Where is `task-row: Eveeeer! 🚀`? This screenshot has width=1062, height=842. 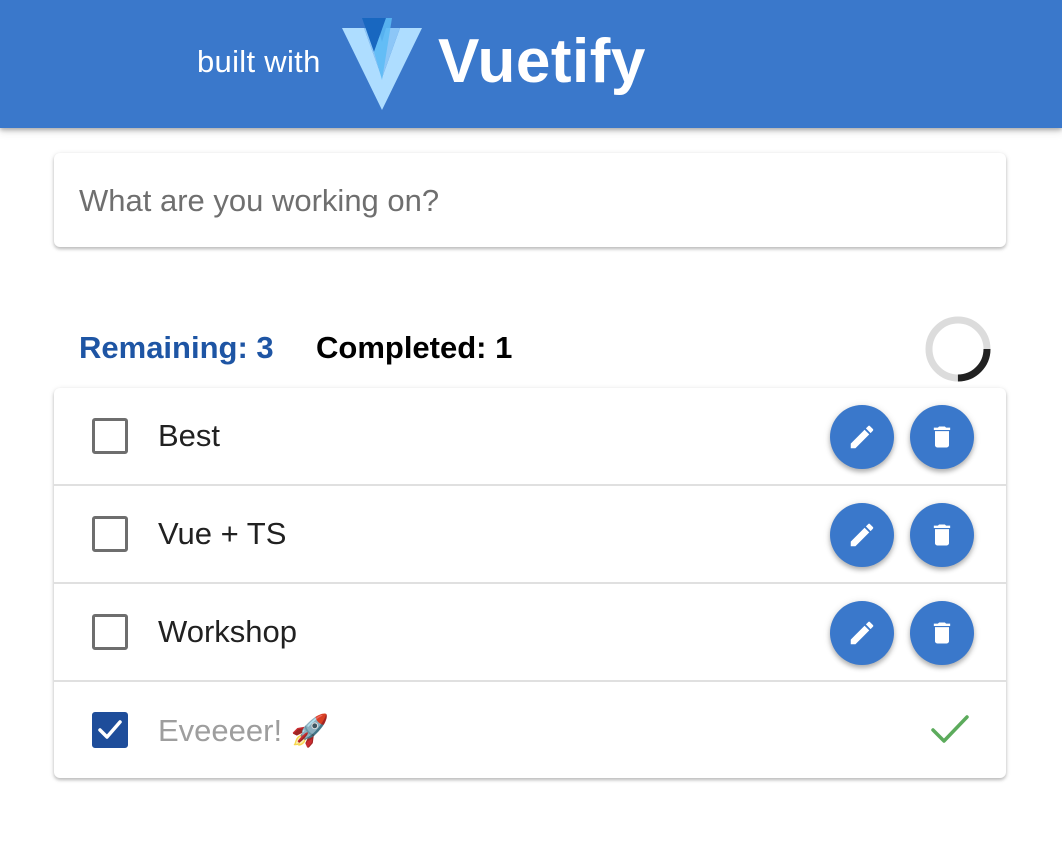 task-row: Eveeeer! 🚀 is located at coordinates (530, 730).